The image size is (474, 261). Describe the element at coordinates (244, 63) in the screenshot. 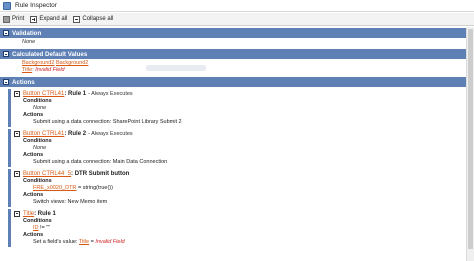

I see `calculated-line-1: Background2 Background2` at that location.